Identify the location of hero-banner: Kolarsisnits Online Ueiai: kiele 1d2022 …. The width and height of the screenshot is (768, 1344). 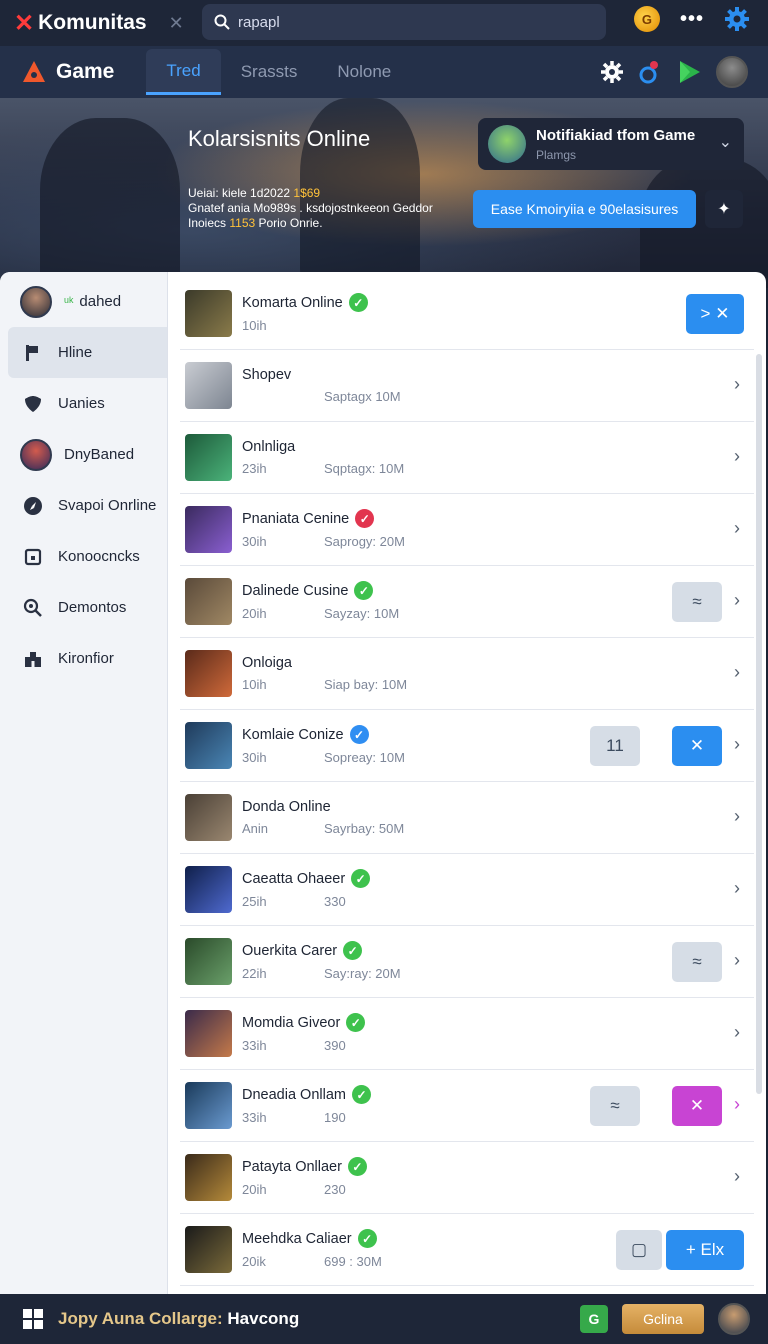
(384, 193).